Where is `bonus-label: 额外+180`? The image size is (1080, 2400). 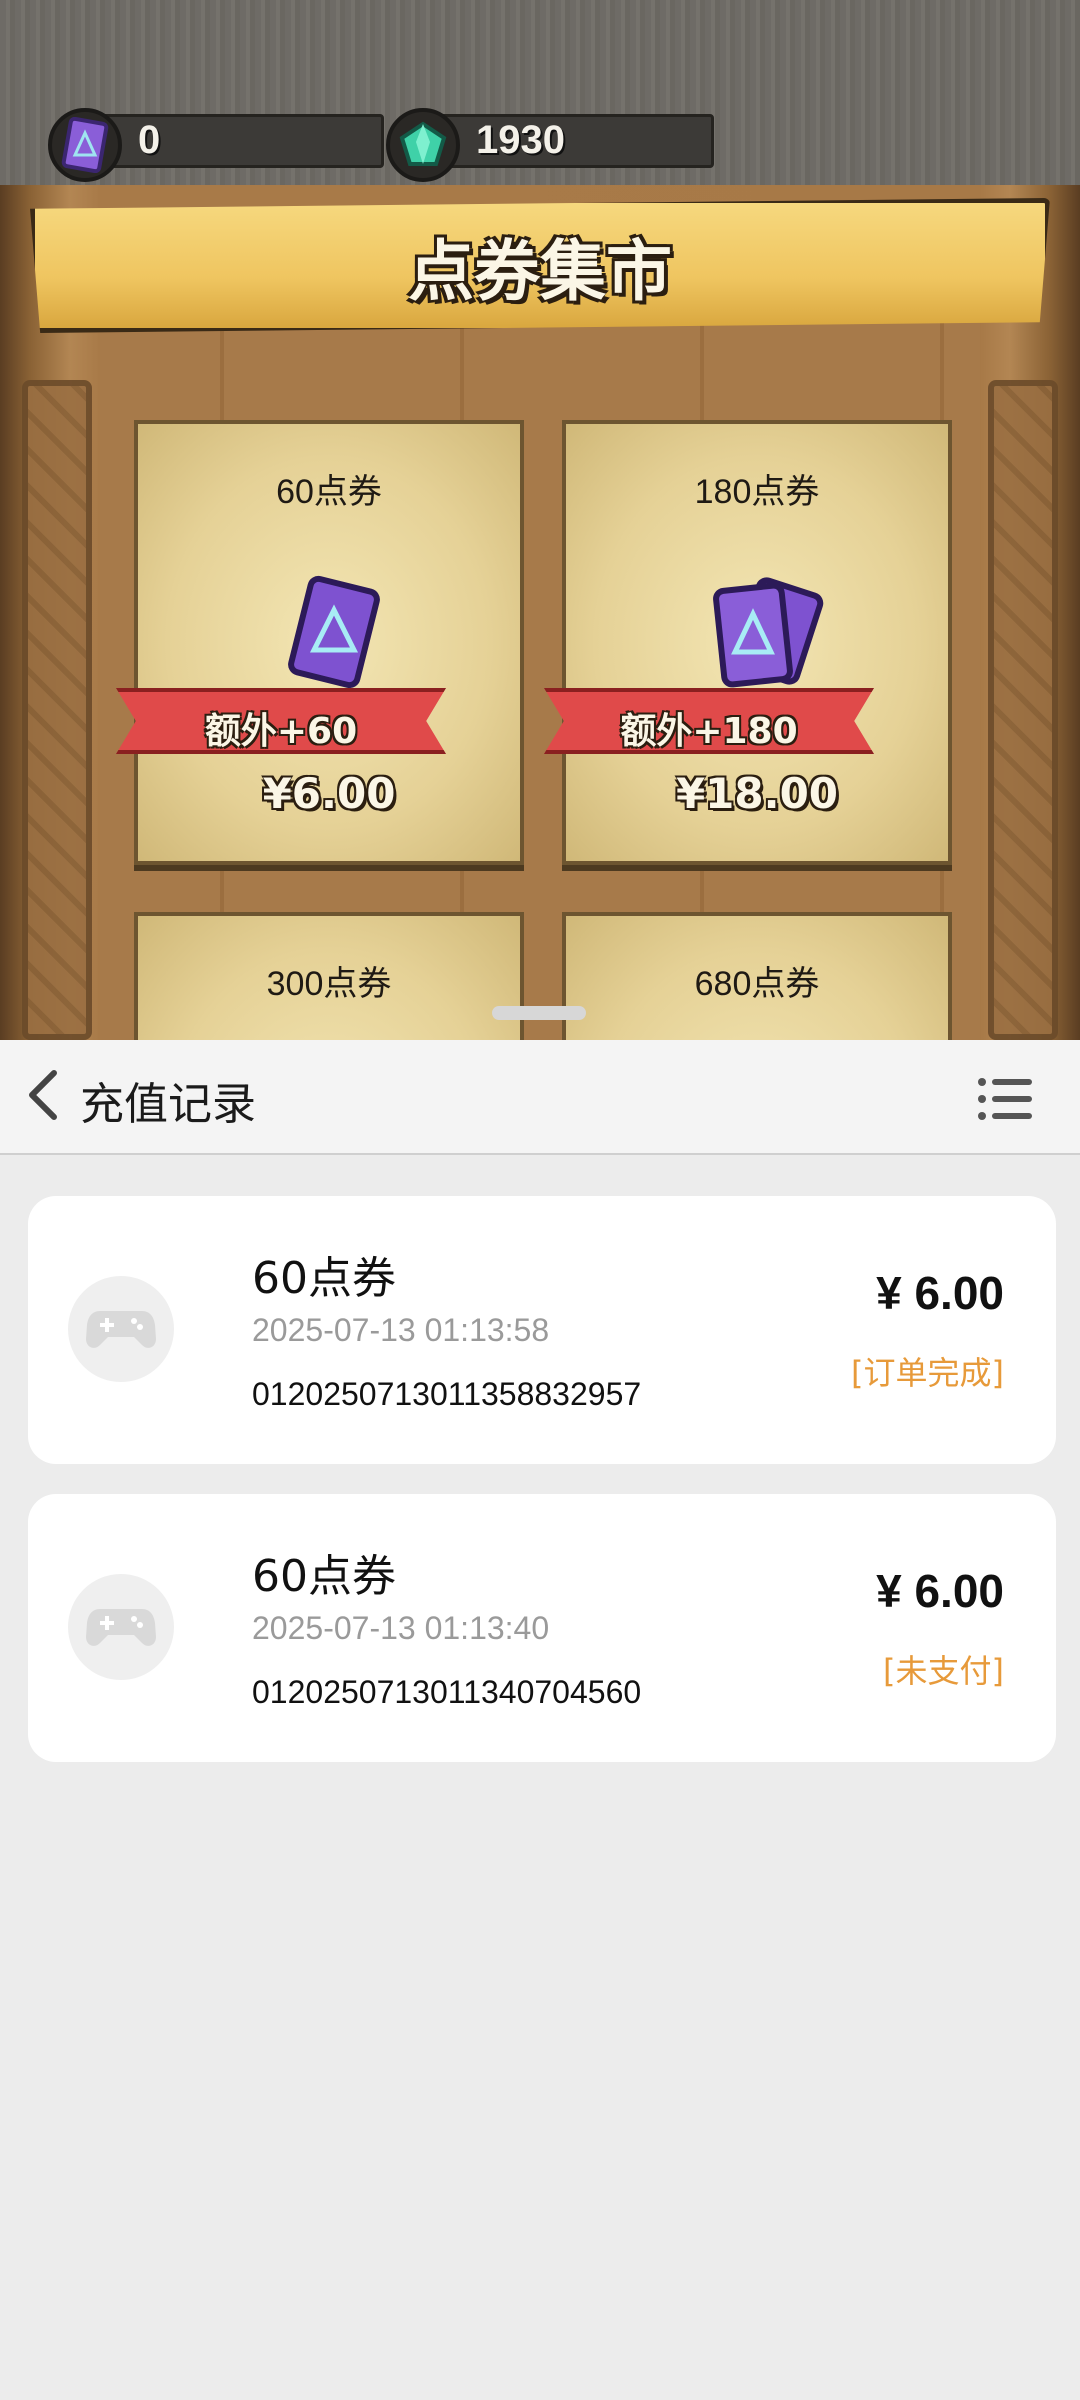
bonus-label: 额外+180 is located at coordinates (709, 731).